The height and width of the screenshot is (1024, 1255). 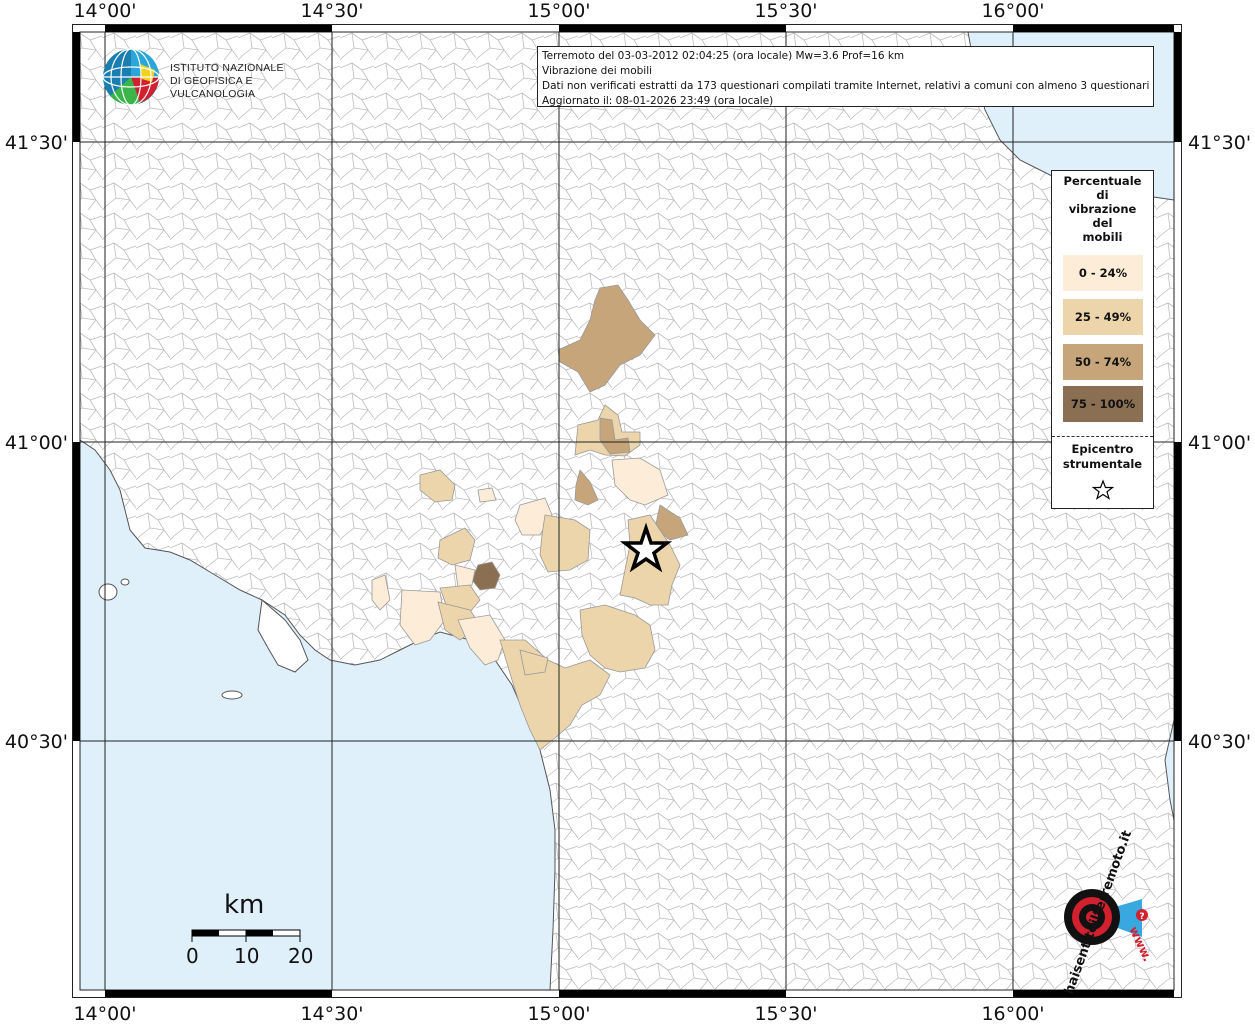 I want to click on legend-epicenter-label: Epicentro strumentale, so click(x=1102, y=457).